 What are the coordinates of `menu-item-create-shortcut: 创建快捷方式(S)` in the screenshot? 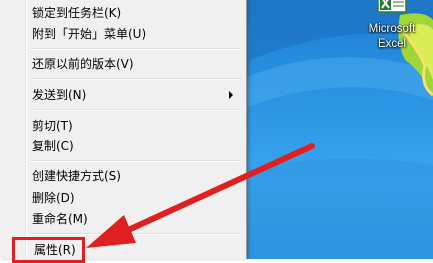 It's located at (122, 176).